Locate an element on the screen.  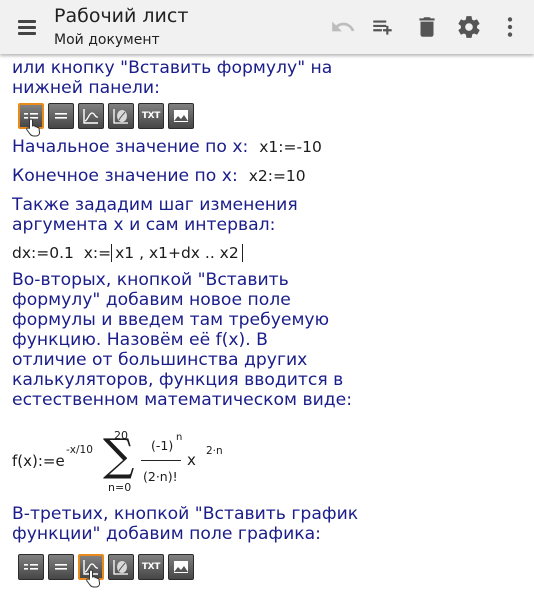
plot-intro-line-1: В-третьих, кнопкой "Вставить график is located at coordinates (185, 514).